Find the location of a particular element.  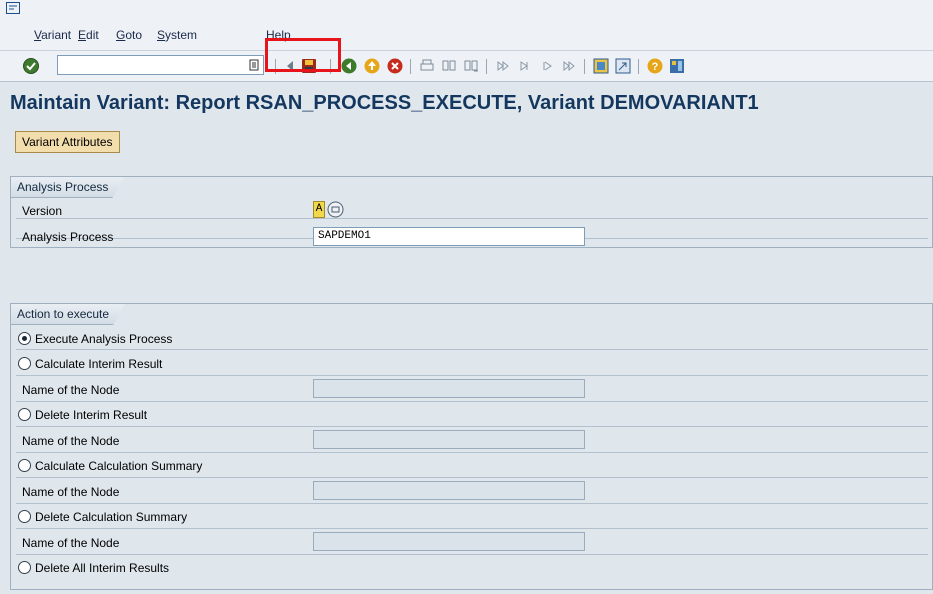

radio-label: Delete All Interim Results is located at coordinates (102, 568).